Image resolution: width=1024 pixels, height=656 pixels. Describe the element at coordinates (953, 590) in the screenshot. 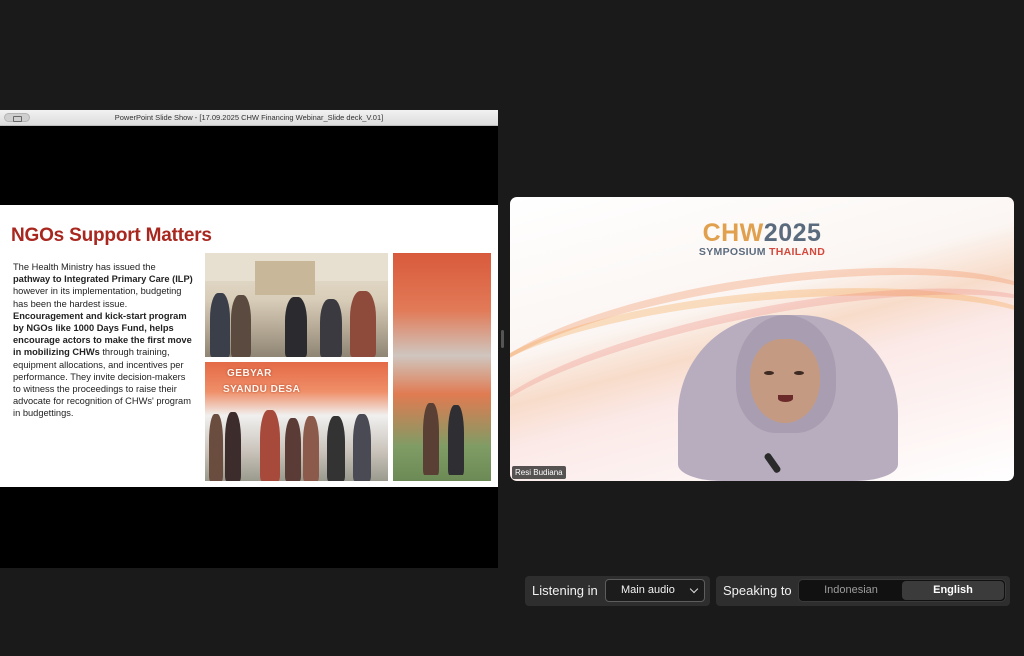

I see `lang-option-english: English` at that location.